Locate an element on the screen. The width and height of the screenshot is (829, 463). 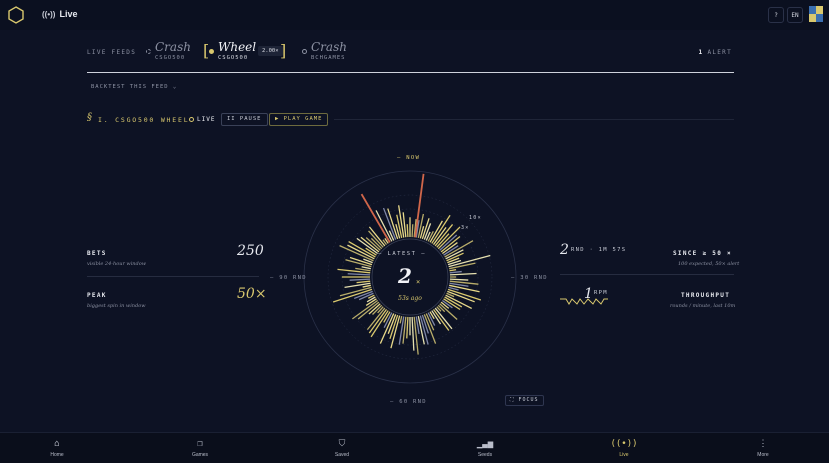
section-symbol: § is located at coordinates (89, 117).